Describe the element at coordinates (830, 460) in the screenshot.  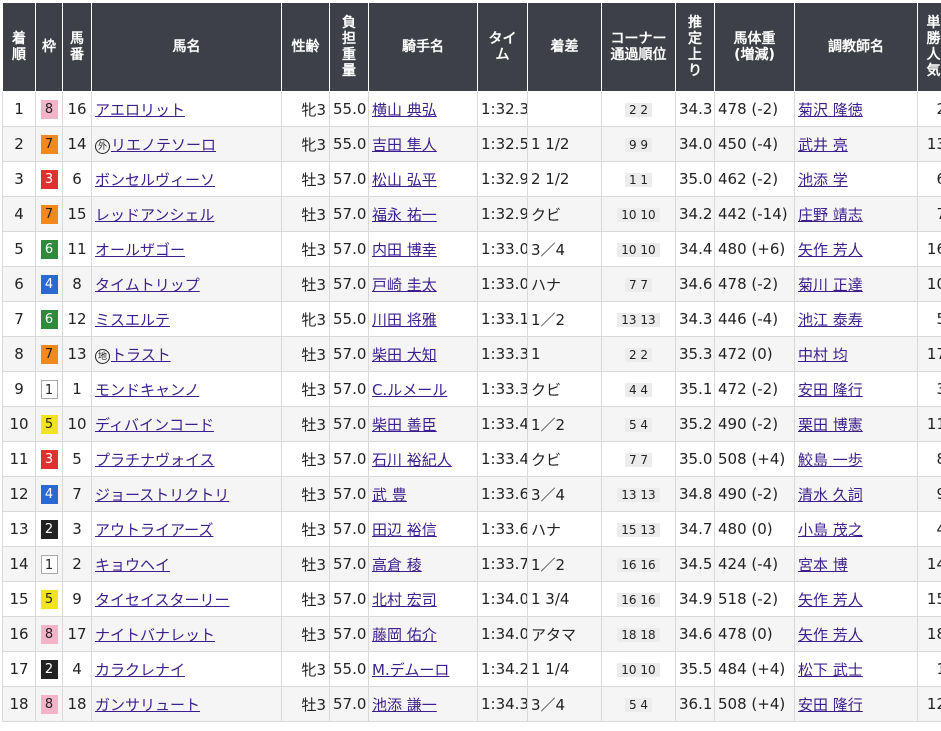
I see `trainer-link: 鮫島 一歩` at that location.